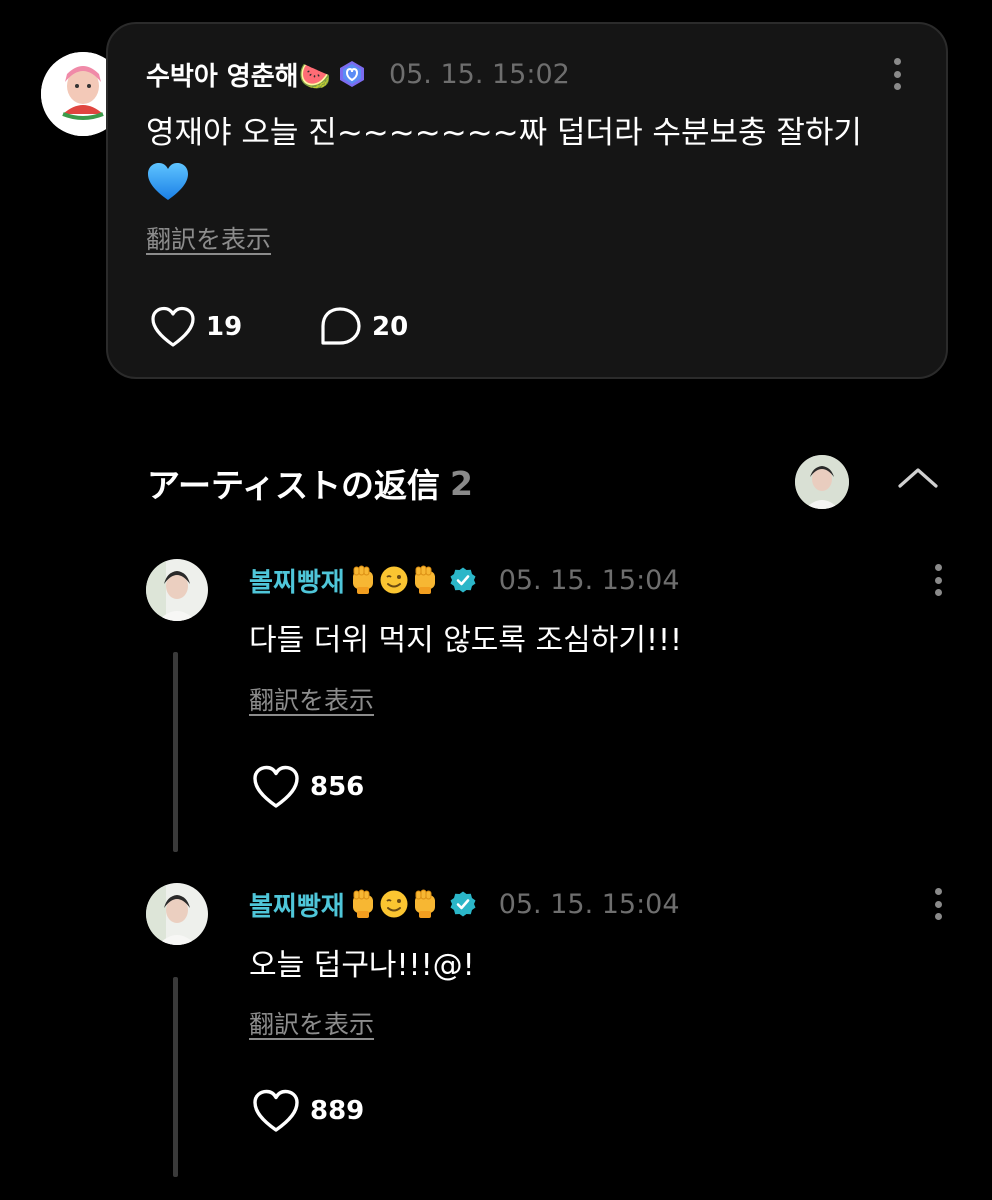 The width and height of the screenshot is (992, 1200). I want to click on reply-like-count: 856, so click(337, 787).